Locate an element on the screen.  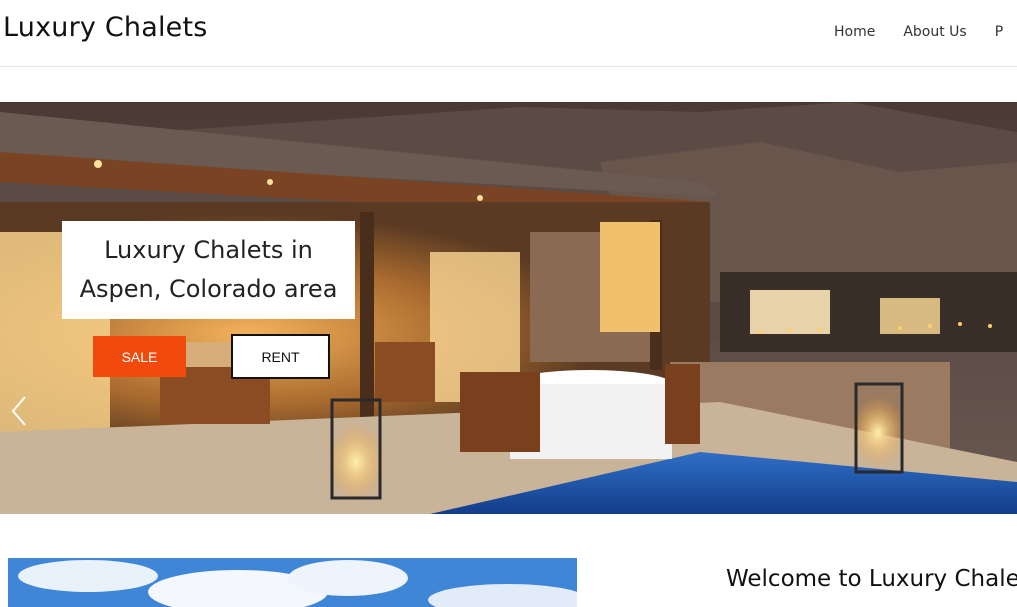
nav-item-home: Home is located at coordinates (854, 32).